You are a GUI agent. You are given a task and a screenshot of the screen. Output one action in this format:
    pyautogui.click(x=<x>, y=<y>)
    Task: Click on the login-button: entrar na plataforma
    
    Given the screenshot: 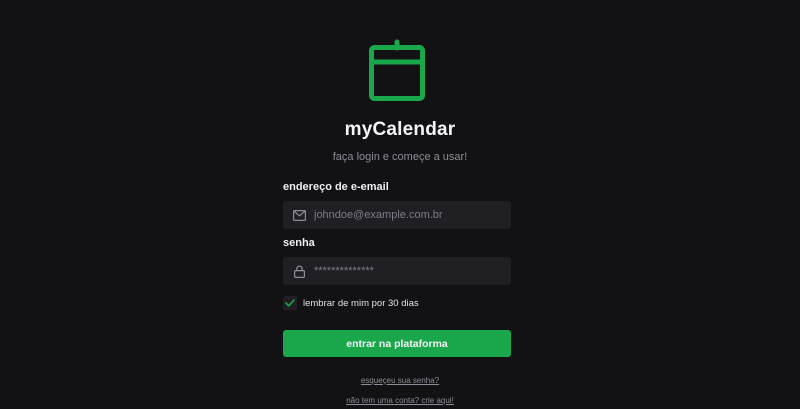 What is the action you would take?
    pyautogui.click(x=397, y=343)
    